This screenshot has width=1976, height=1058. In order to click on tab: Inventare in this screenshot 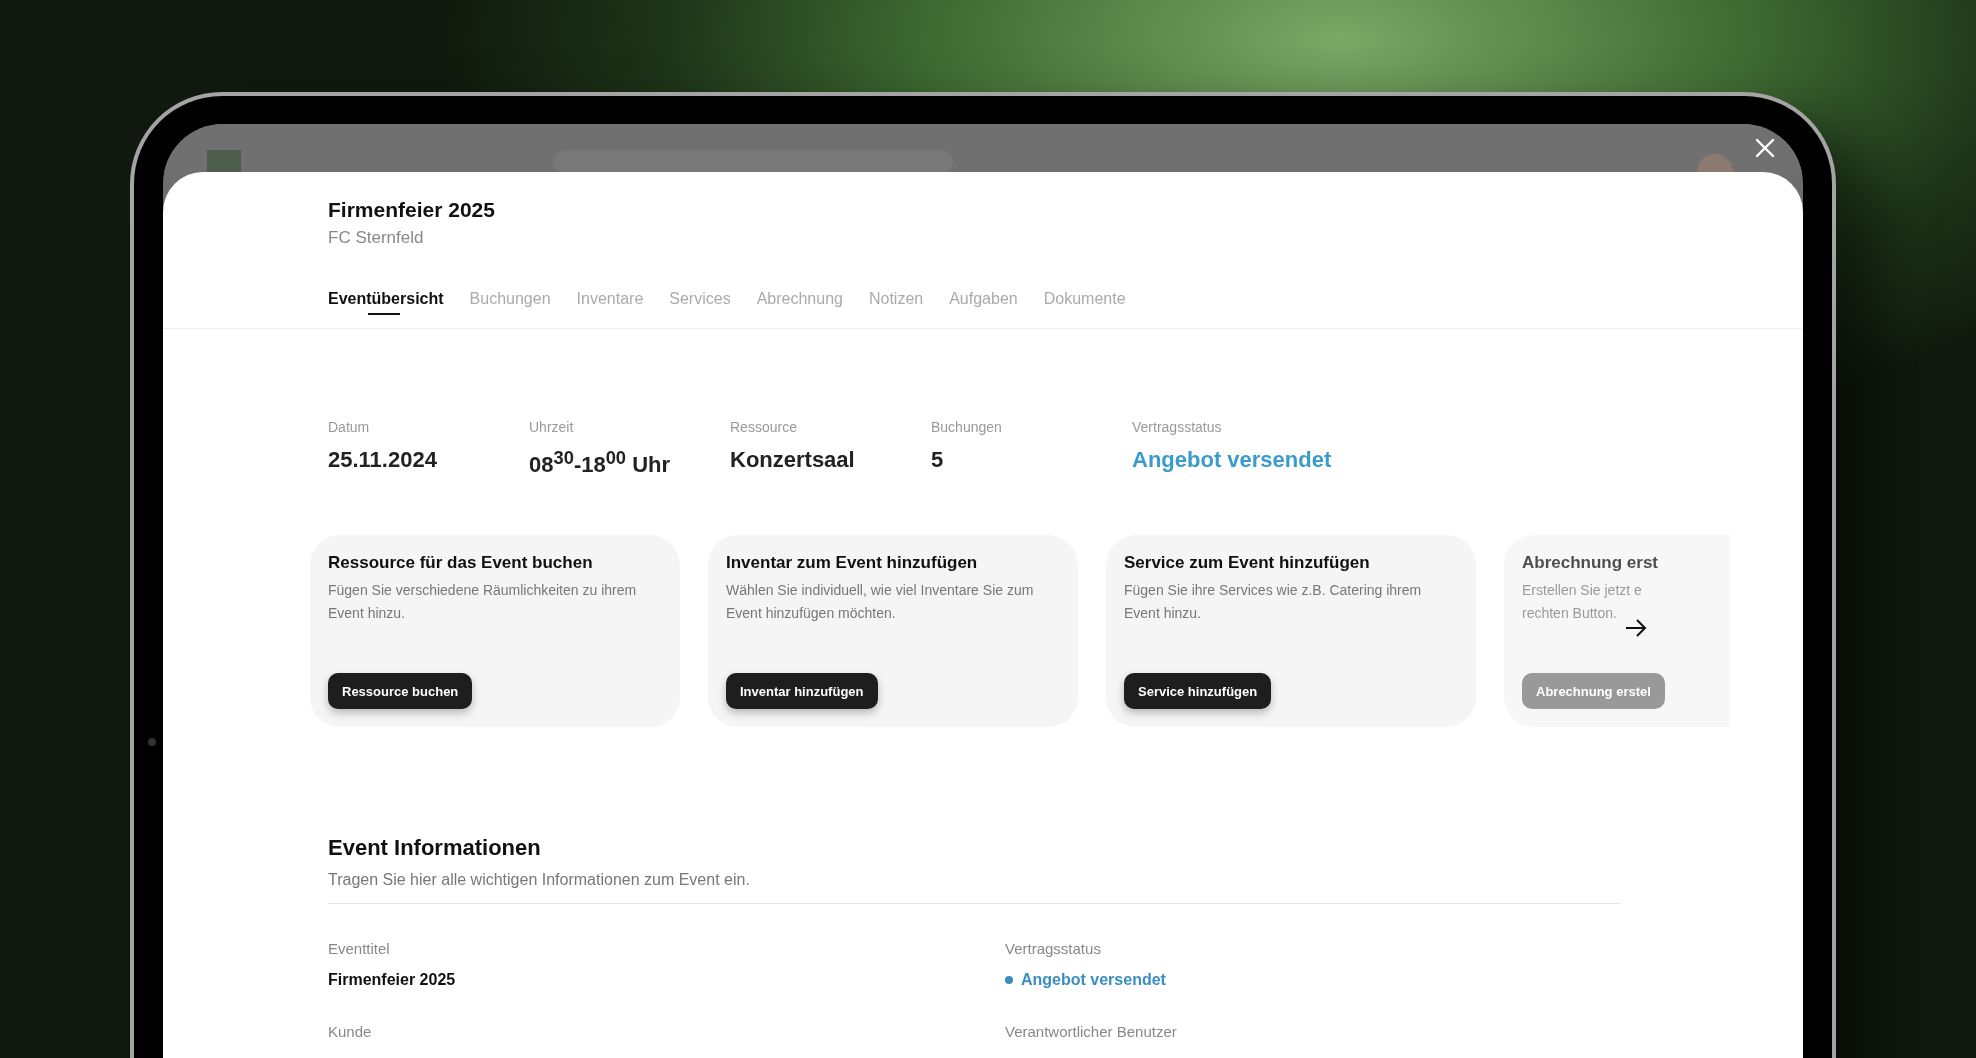, I will do `click(610, 309)`.